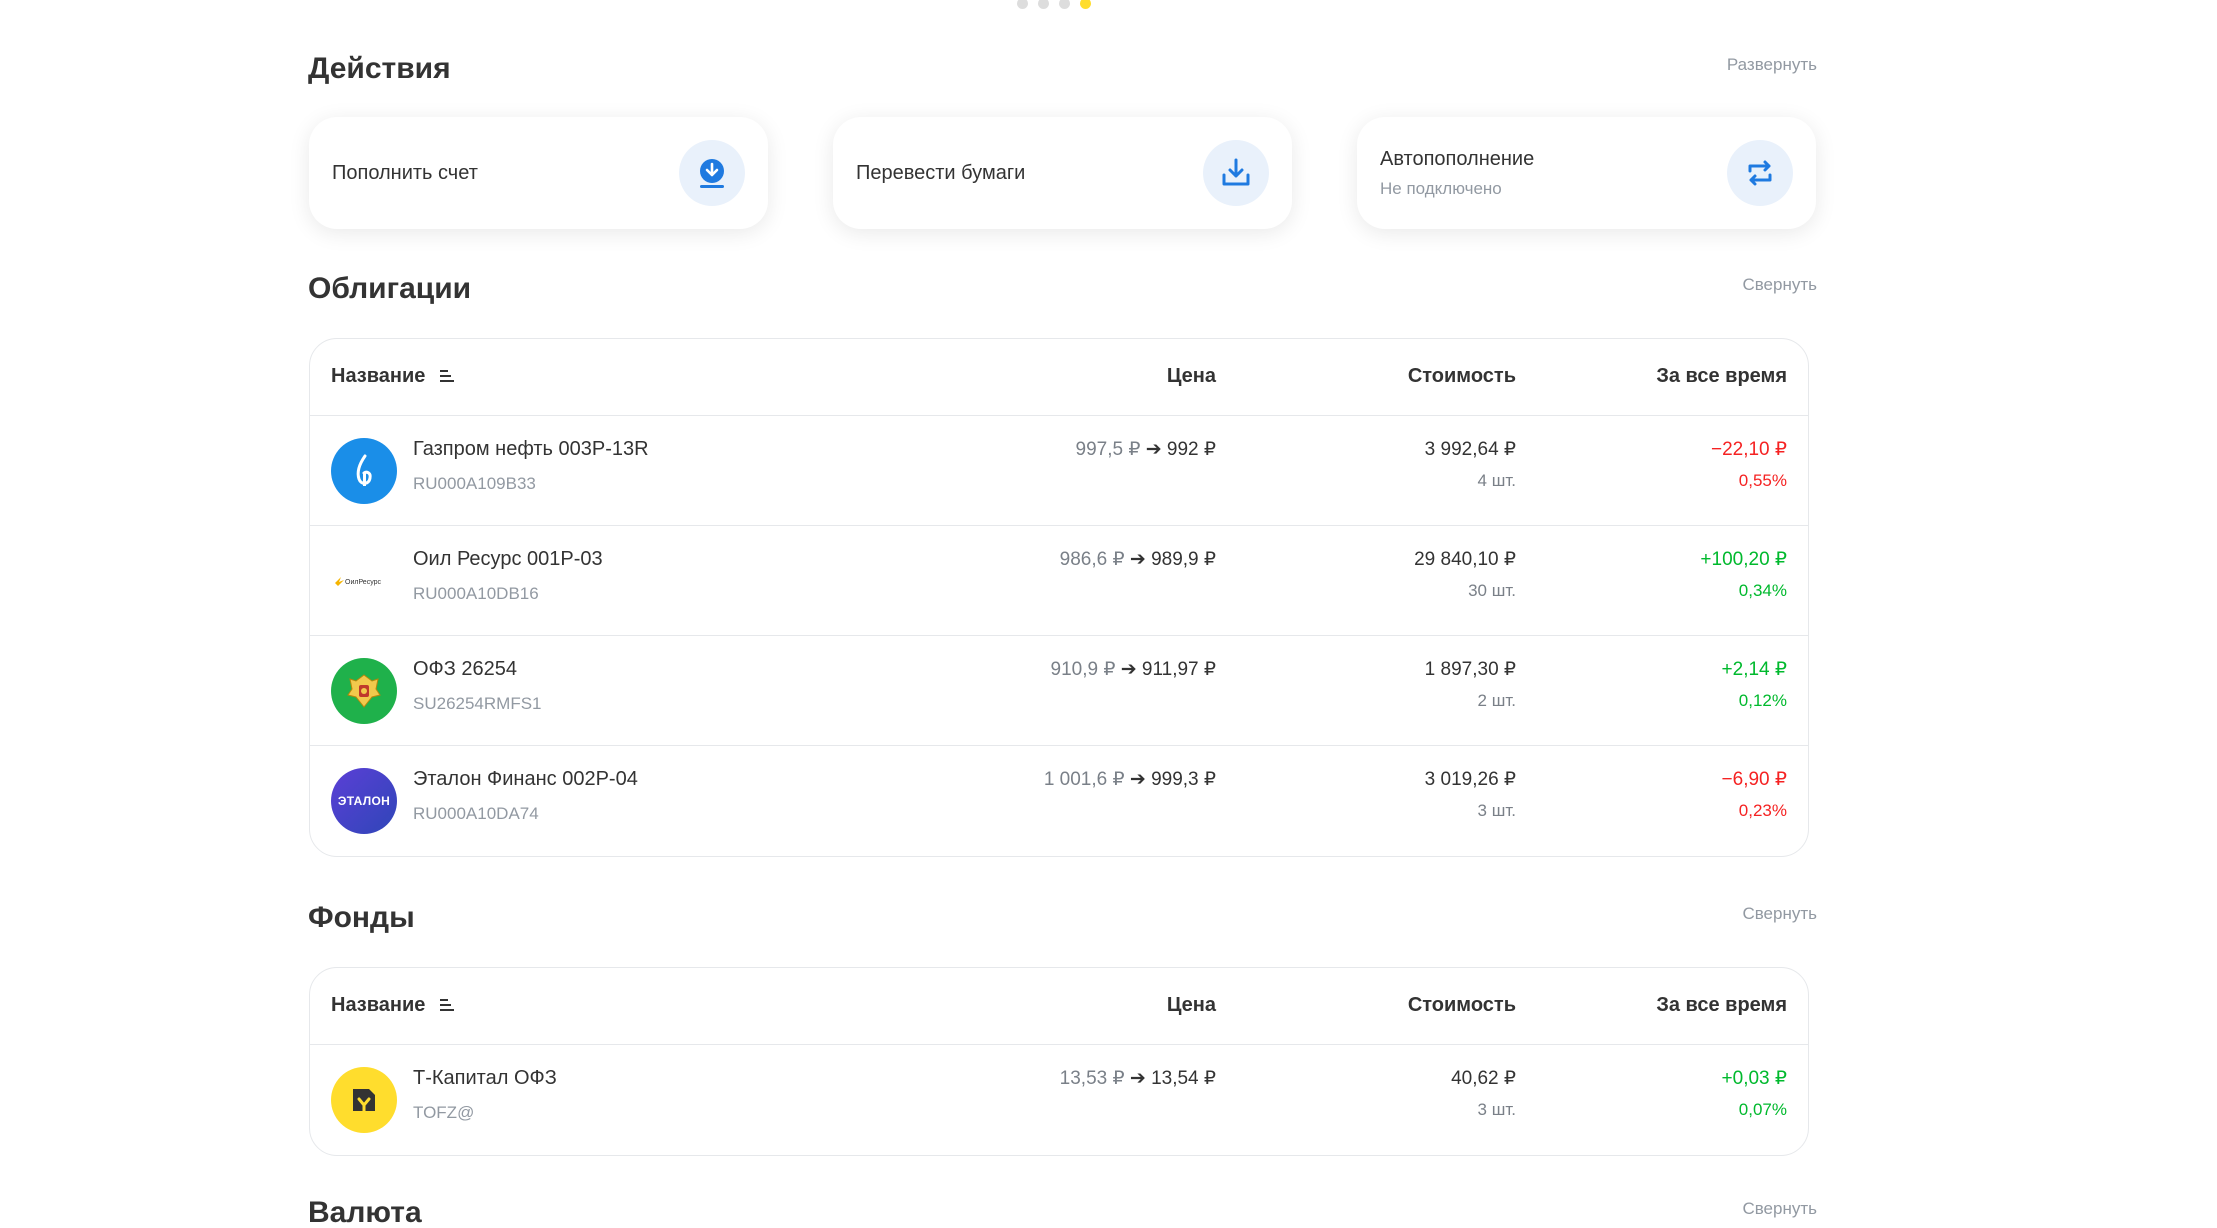  I want to click on price-new: 999,3 ₽, so click(1183, 779).